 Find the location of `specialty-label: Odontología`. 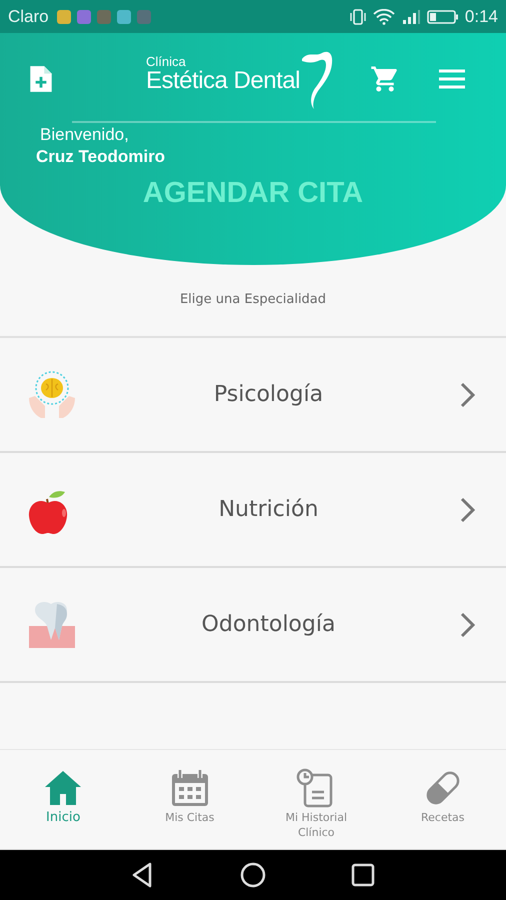

specialty-label: Odontología is located at coordinates (268, 624).